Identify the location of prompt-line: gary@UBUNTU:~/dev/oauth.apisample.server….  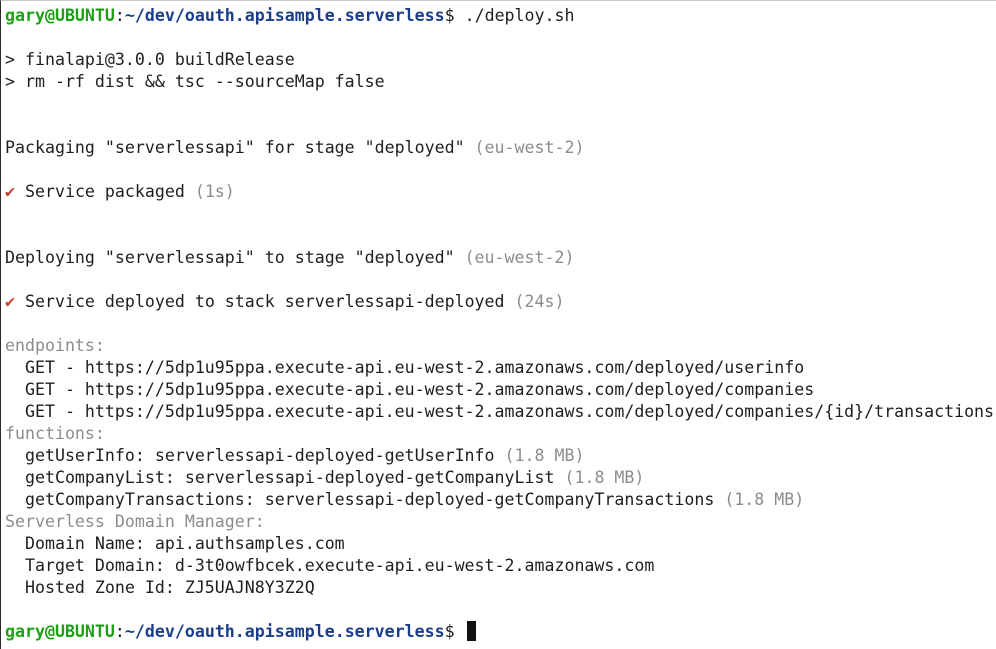
(290, 16).